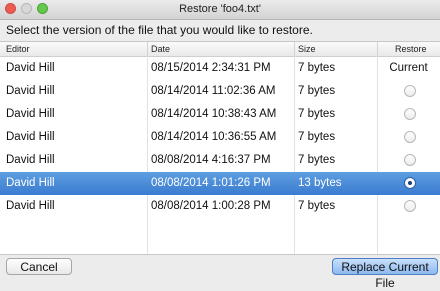  What do you see at coordinates (214, 114) in the screenshot?
I see `date-cell: 08/14/2014 10:38:43 AM` at bounding box center [214, 114].